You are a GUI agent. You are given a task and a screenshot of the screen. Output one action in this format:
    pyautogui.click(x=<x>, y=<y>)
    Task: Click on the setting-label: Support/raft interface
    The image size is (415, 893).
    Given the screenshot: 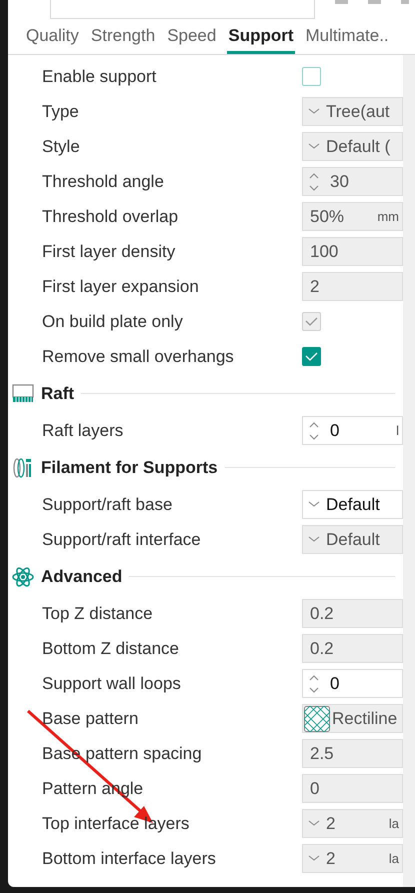 What is the action you would take?
    pyautogui.click(x=121, y=539)
    